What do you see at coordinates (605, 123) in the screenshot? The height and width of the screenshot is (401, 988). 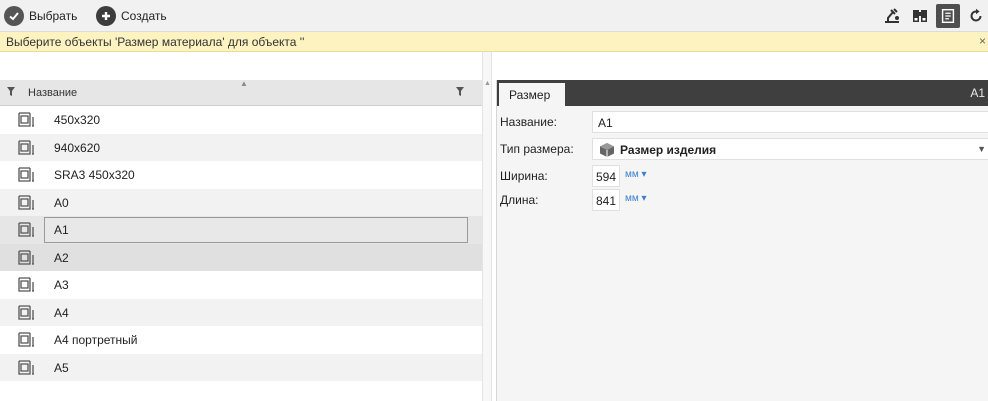 I see `name-value: A1` at bounding box center [605, 123].